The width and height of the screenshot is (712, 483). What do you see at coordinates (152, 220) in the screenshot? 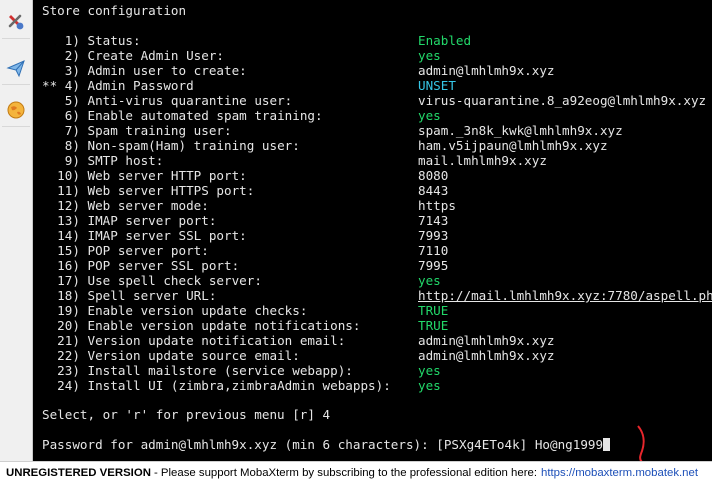
I see `menu-item-label: IMAP server port:` at bounding box center [152, 220].